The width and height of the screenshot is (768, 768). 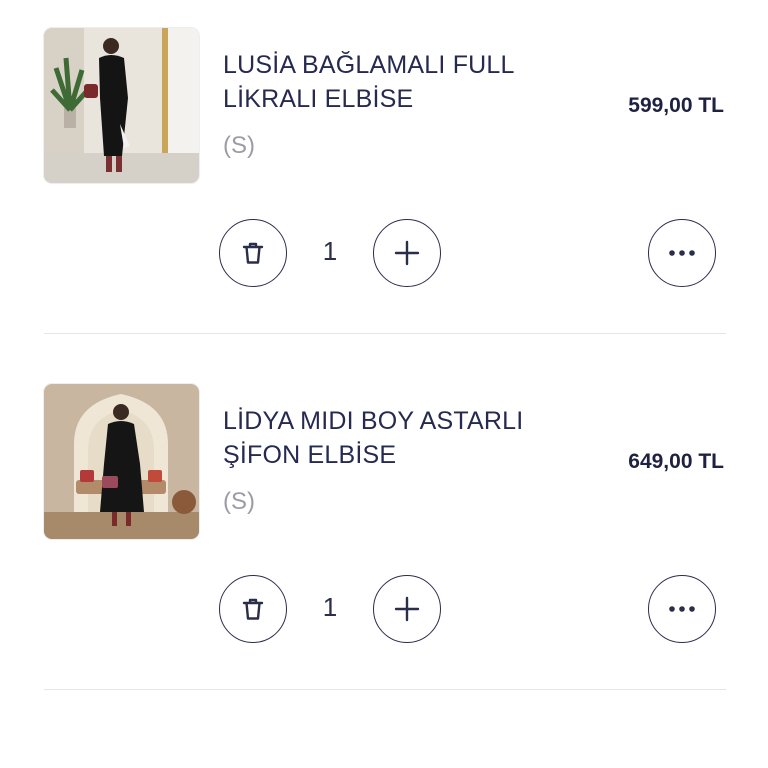 I want to click on product-name: LİDYA MIDI BOY ASTARLI ŞİFON ELBİSE, so click(x=393, y=438).